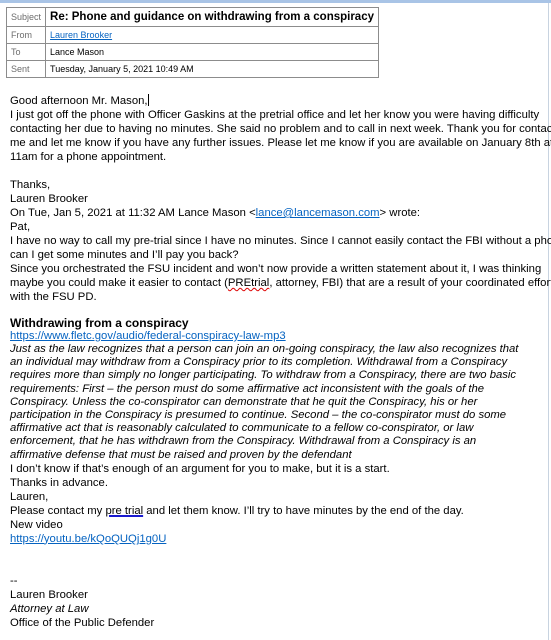 This screenshot has width=551, height=640. What do you see at coordinates (275, 1) in the screenshot?
I see `window-top-border` at bounding box center [275, 1].